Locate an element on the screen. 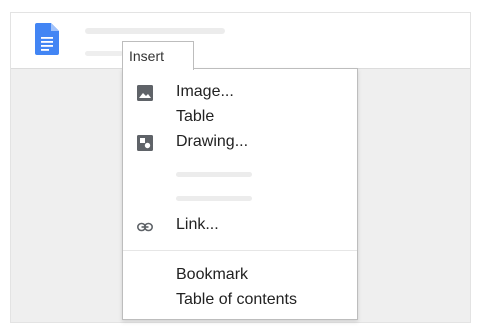 Image resolution: width=477 pixels, height=327 pixels. menu-item-table-of-contents: Table of contents is located at coordinates (240, 300).